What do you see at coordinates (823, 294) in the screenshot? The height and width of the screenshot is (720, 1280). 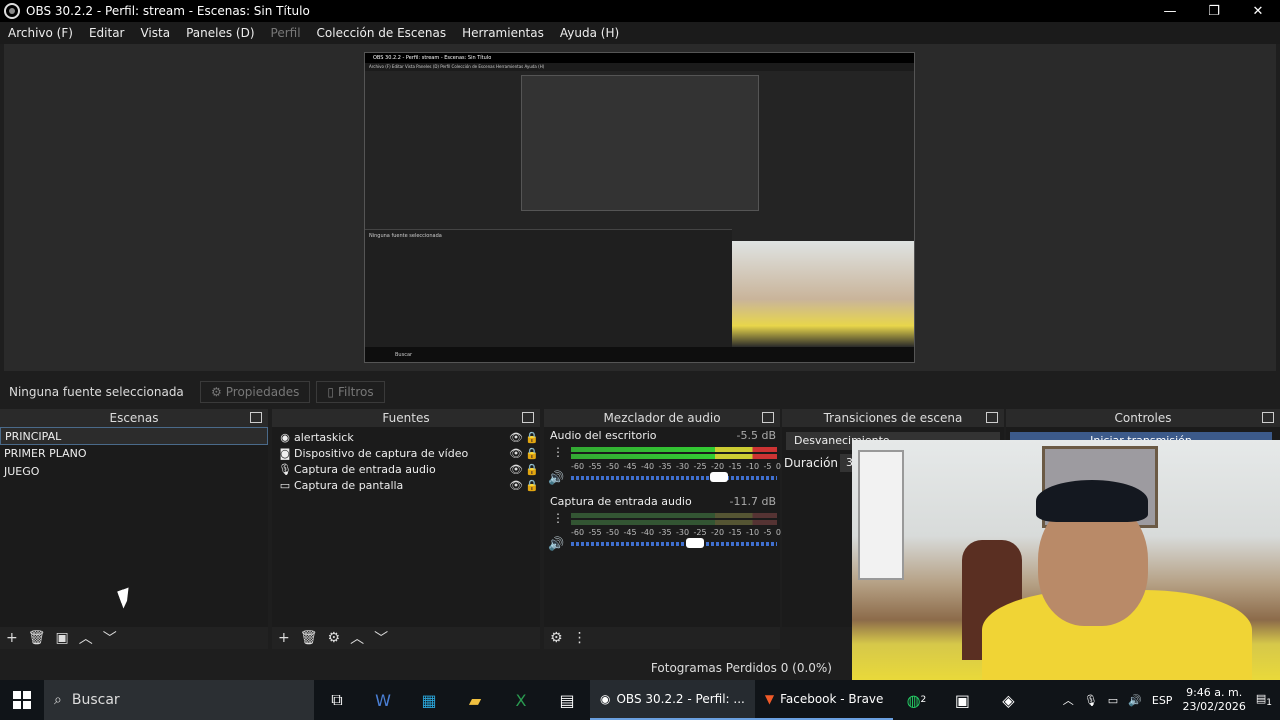 I see `preview-webcam` at bounding box center [823, 294].